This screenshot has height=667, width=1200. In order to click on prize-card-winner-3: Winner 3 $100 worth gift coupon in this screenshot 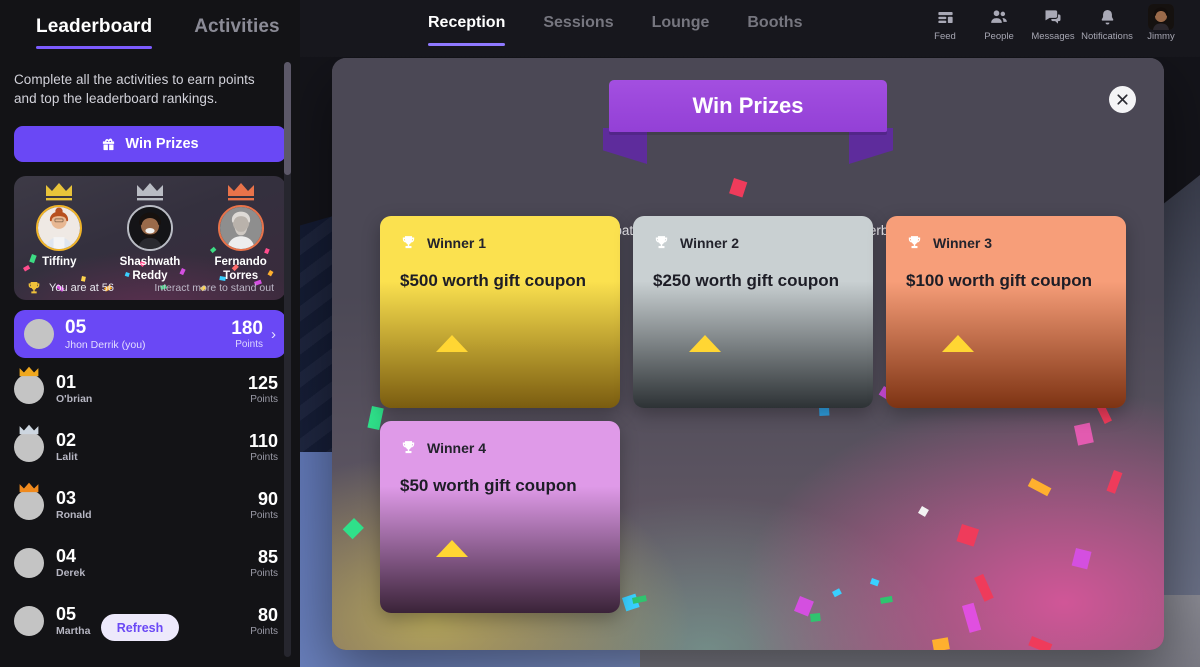, I will do `click(1006, 312)`.